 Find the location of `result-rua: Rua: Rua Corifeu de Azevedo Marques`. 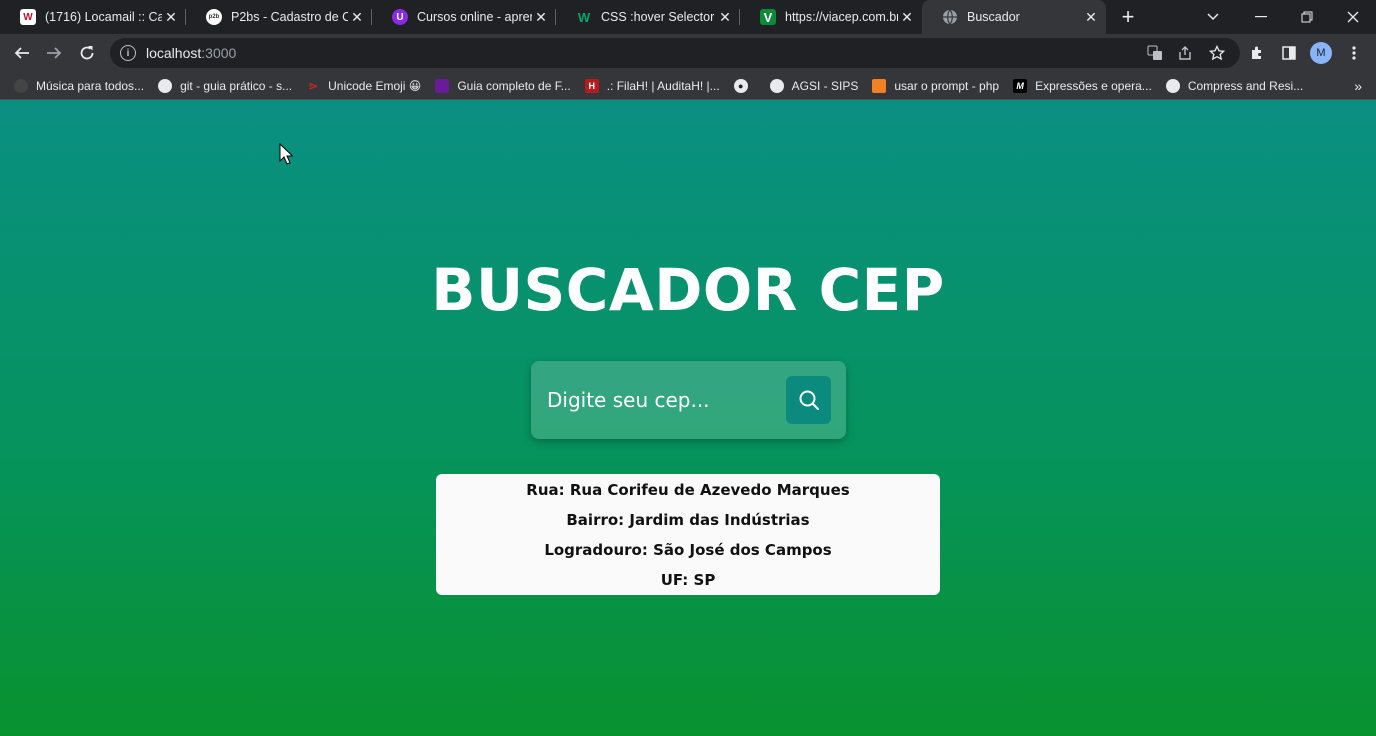

result-rua: Rua: Rua Corifeu de Azevedo Marques is located at coordinates (688, 490).